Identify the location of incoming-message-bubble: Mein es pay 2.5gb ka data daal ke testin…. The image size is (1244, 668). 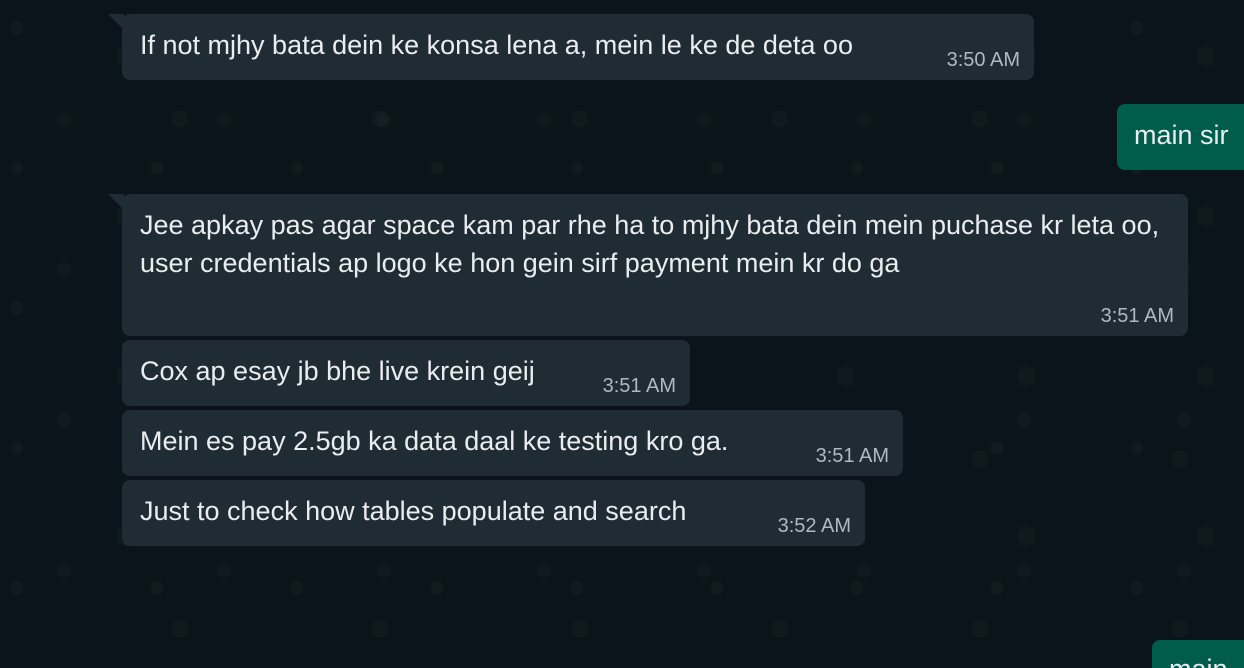
(512, 443).